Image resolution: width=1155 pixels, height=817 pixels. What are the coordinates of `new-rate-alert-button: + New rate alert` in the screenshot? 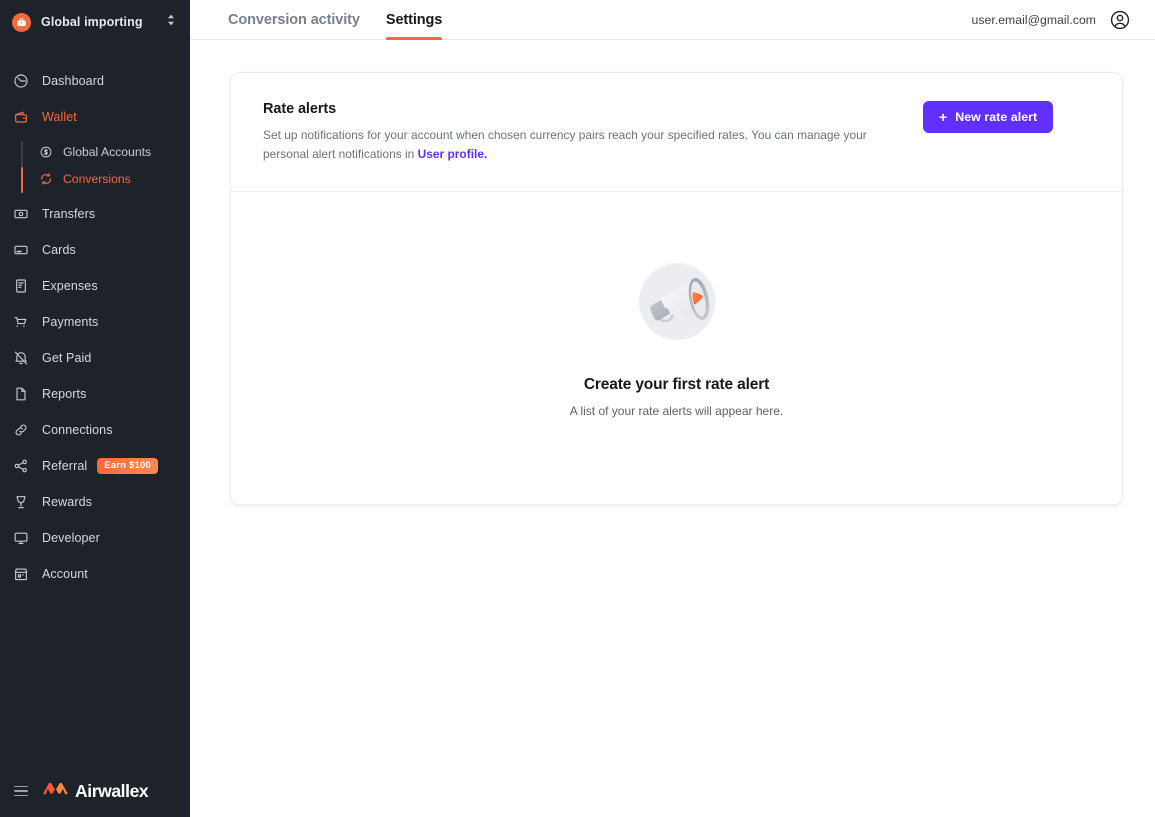 It's located at (988, 117).